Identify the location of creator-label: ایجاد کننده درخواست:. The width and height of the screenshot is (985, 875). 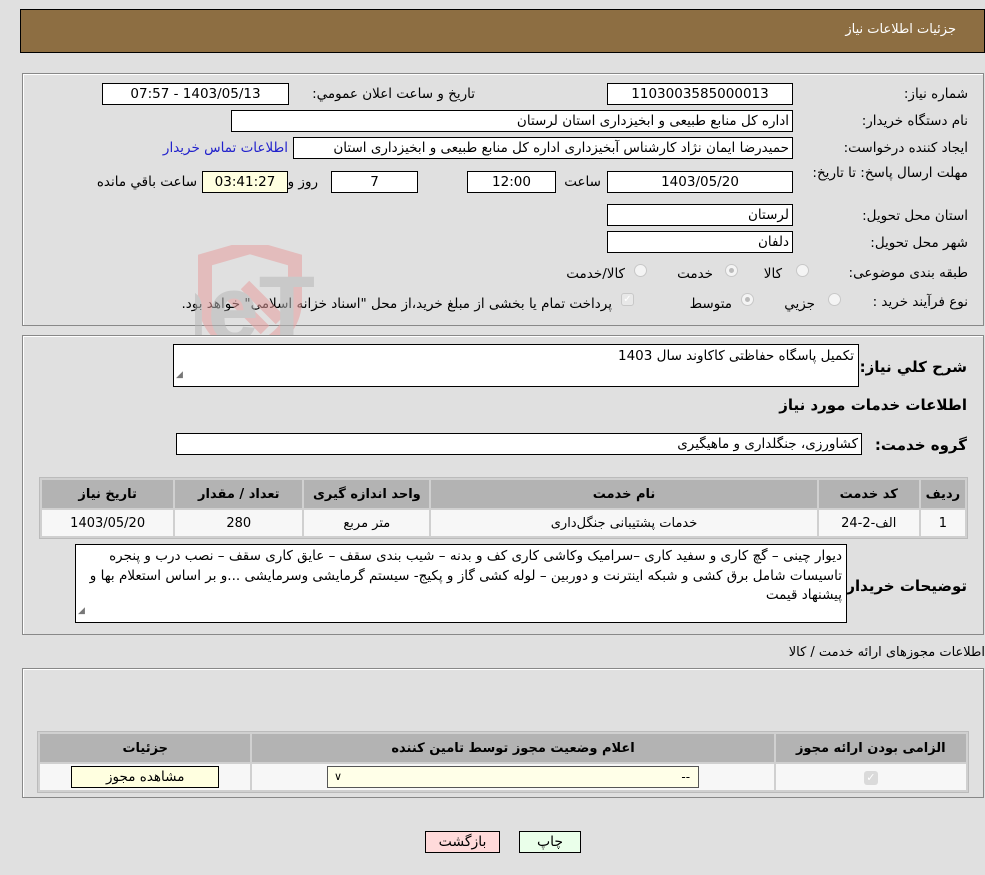
(905, 148).